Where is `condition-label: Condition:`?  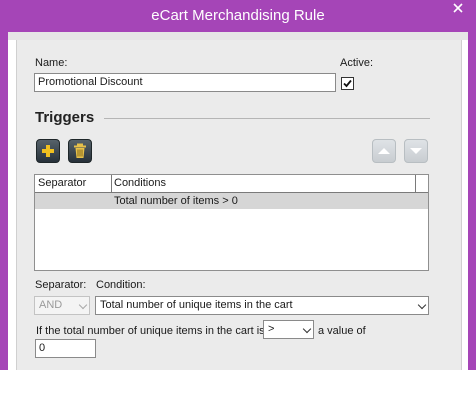
condition-label: Condition: is located at coordinates (121, 285).